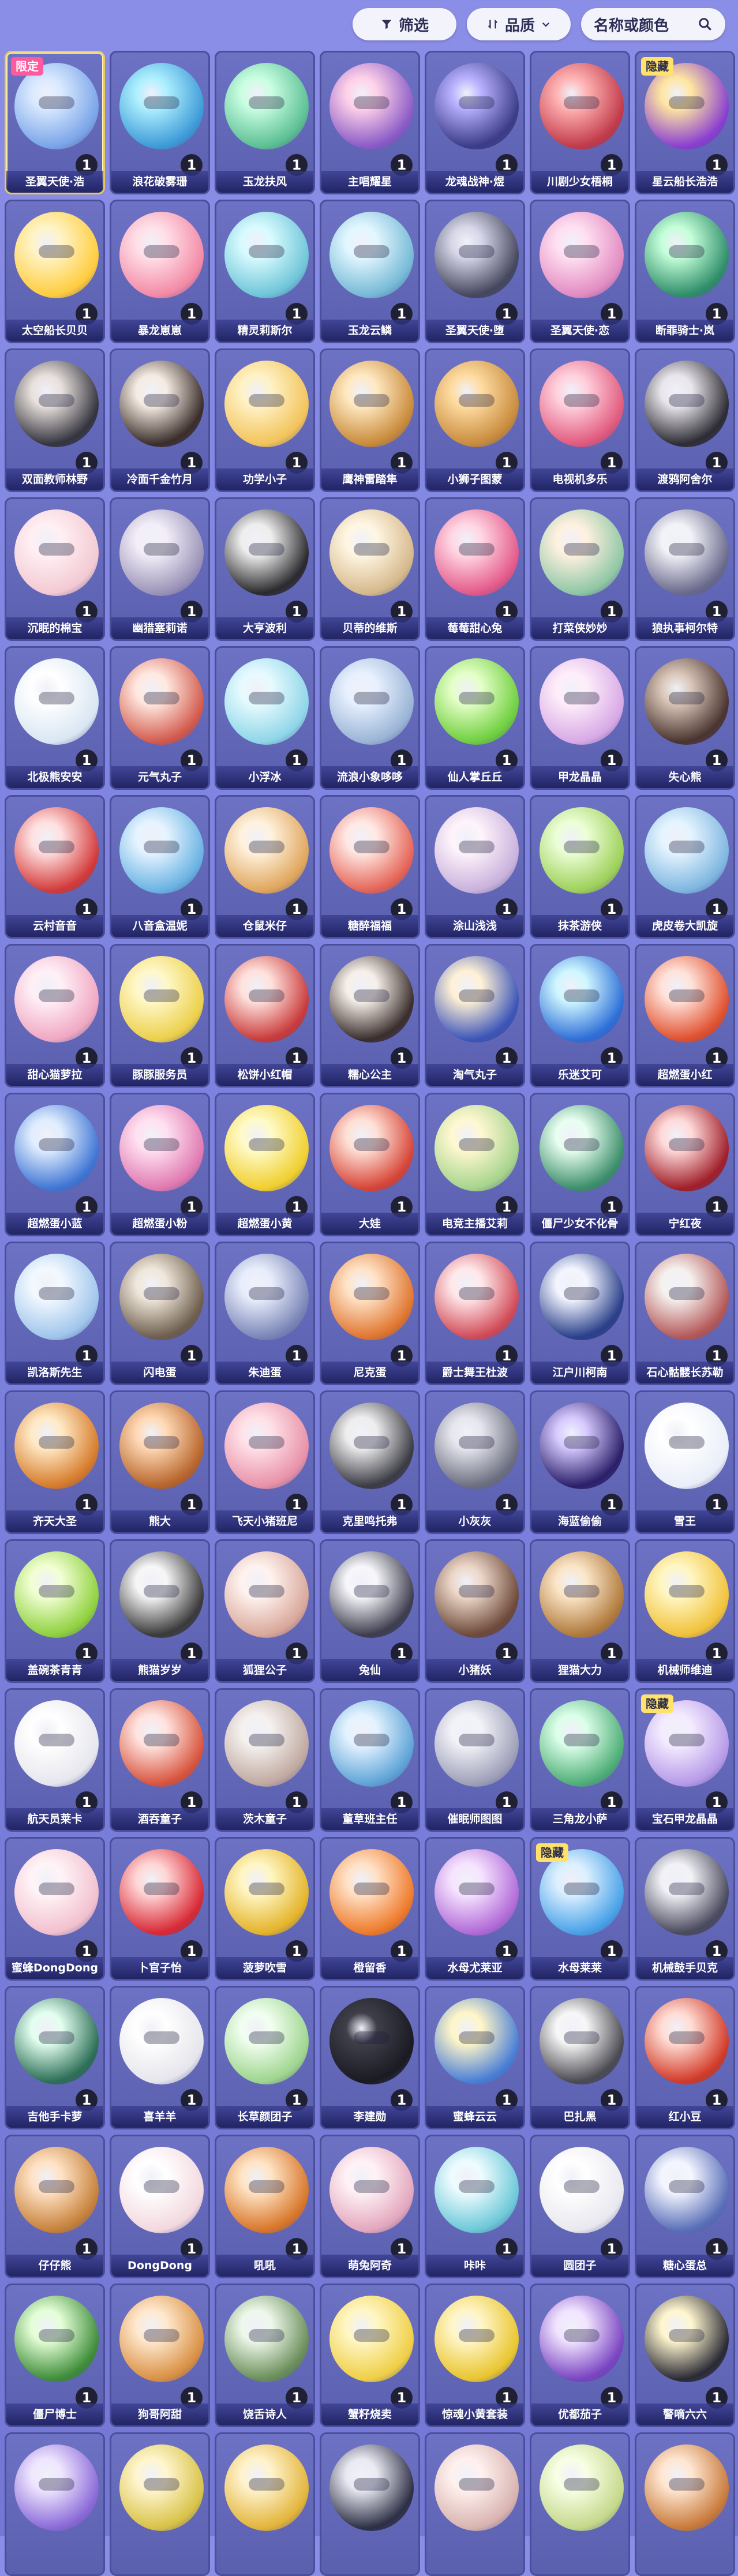 The height and width of the screenshot is (2576, 738). I want to click on collection-card: 1 主唱耀星, so click(370, 122).